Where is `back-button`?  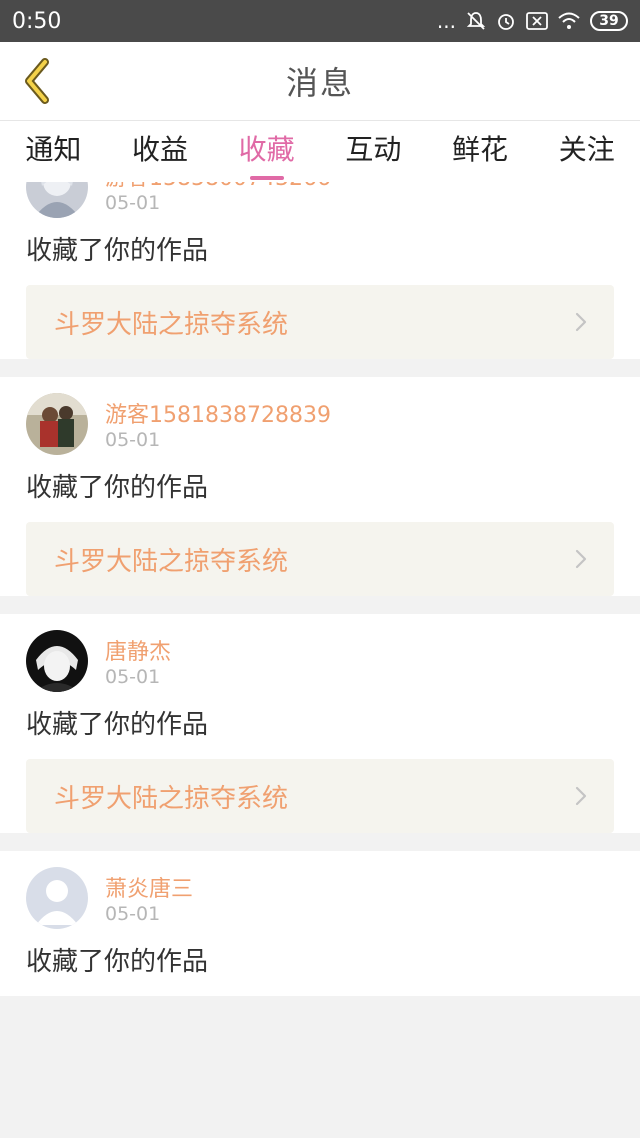
back-button is located at coordinates (36, 81).